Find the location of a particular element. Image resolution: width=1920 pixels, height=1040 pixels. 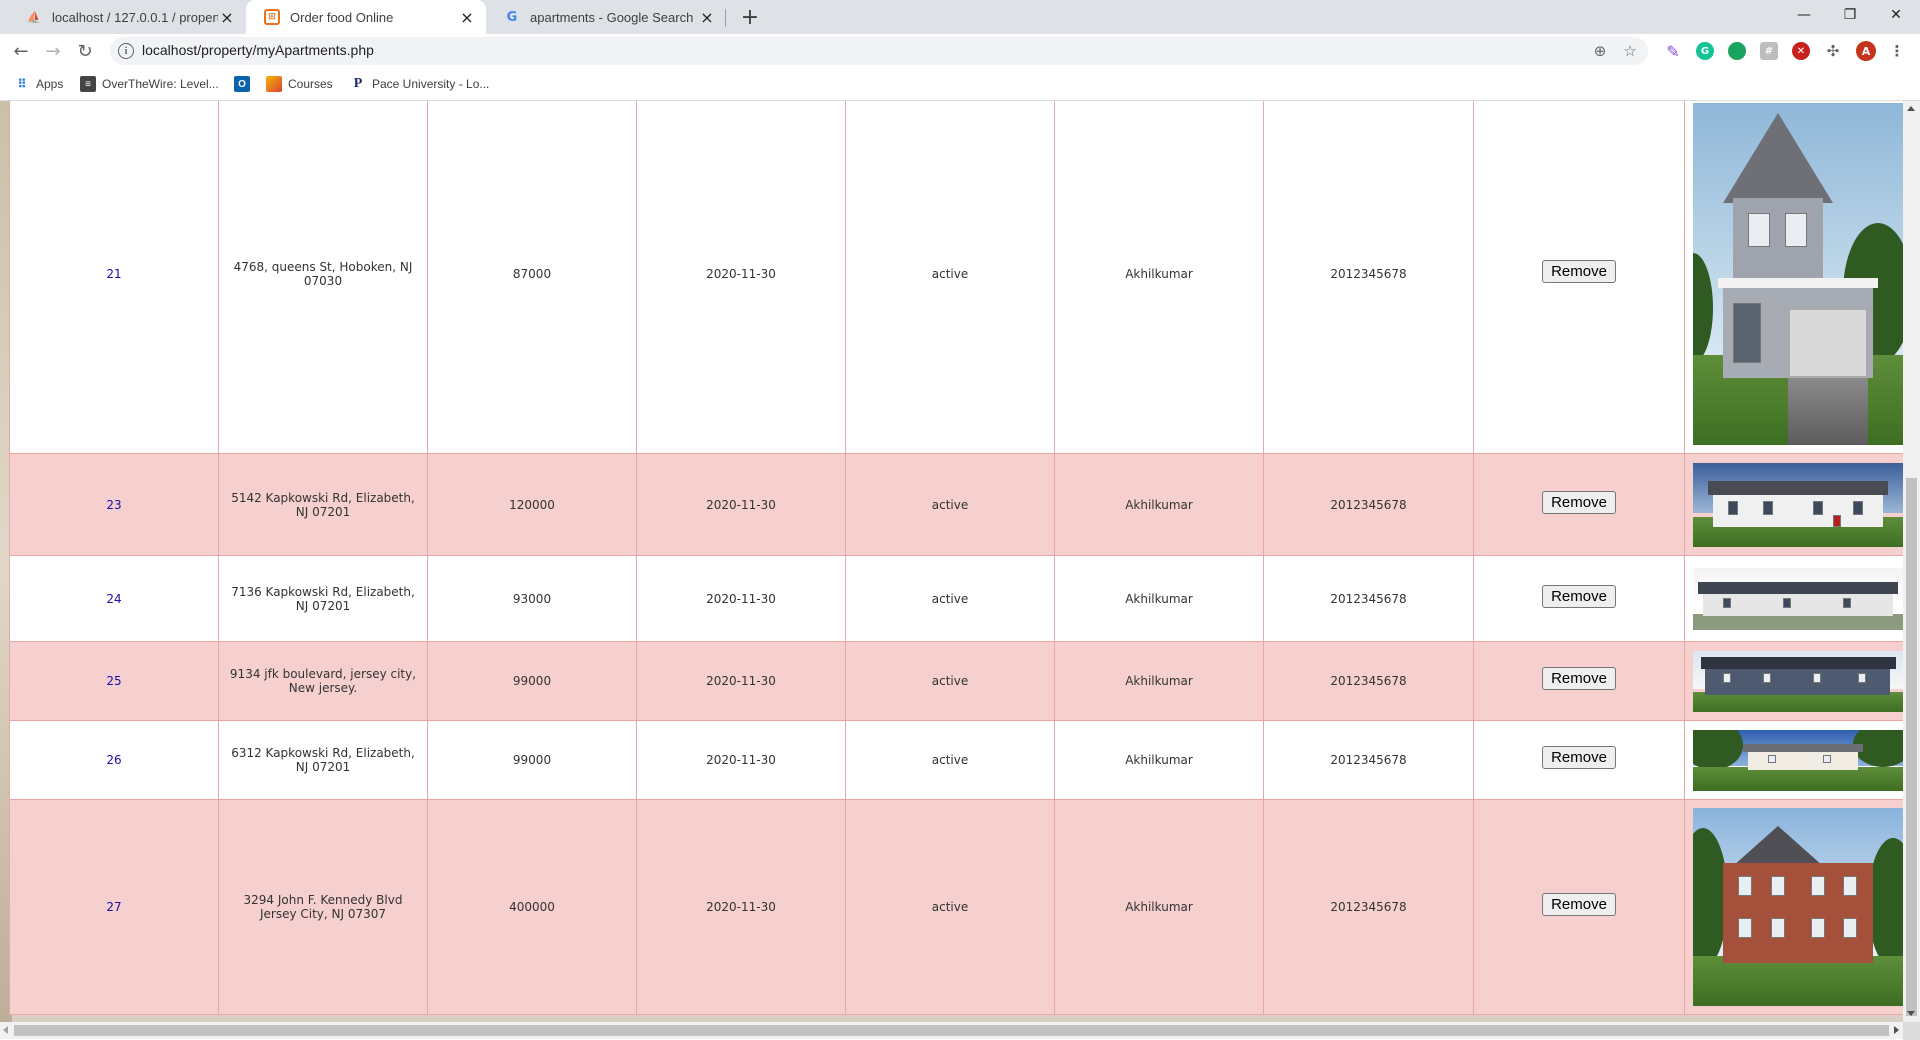

back-arrow-icon: ← is located at coordinates (21, 51).